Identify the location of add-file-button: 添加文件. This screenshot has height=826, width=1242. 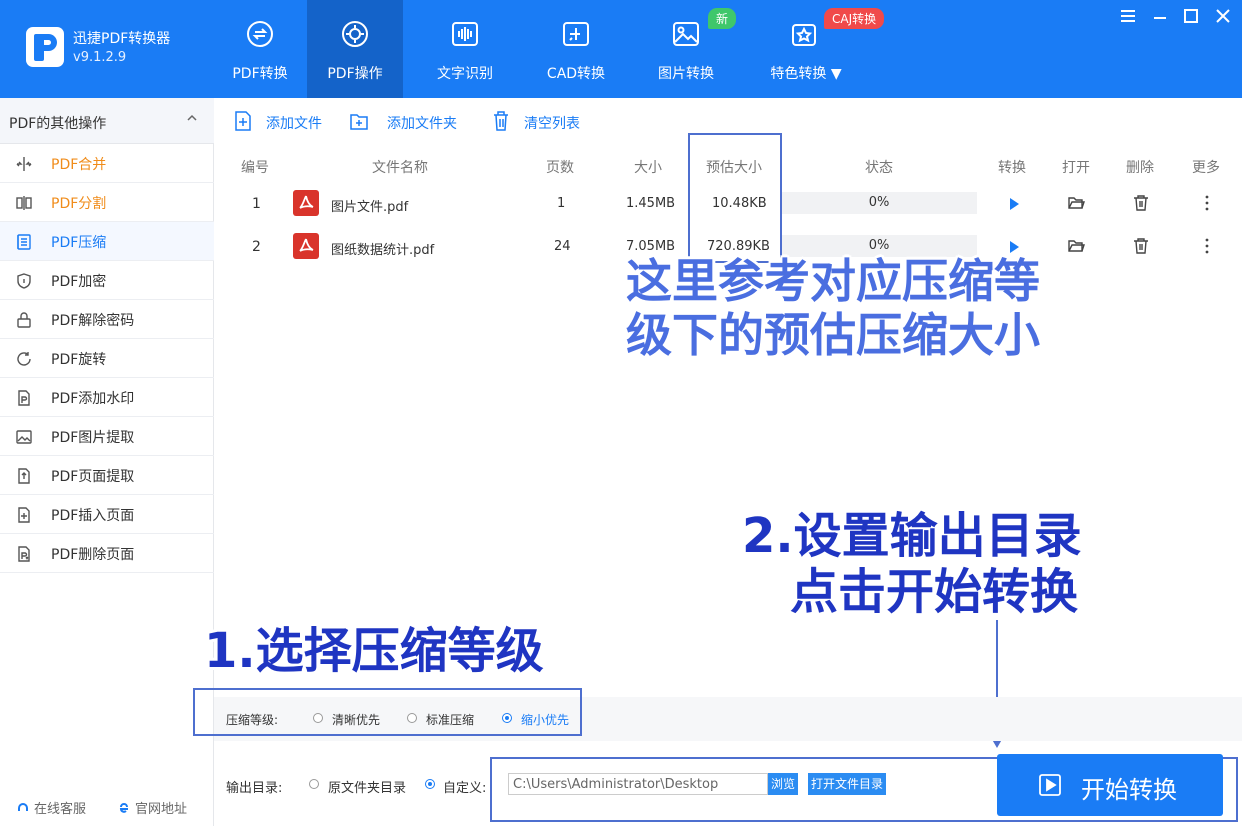
(283, 122).